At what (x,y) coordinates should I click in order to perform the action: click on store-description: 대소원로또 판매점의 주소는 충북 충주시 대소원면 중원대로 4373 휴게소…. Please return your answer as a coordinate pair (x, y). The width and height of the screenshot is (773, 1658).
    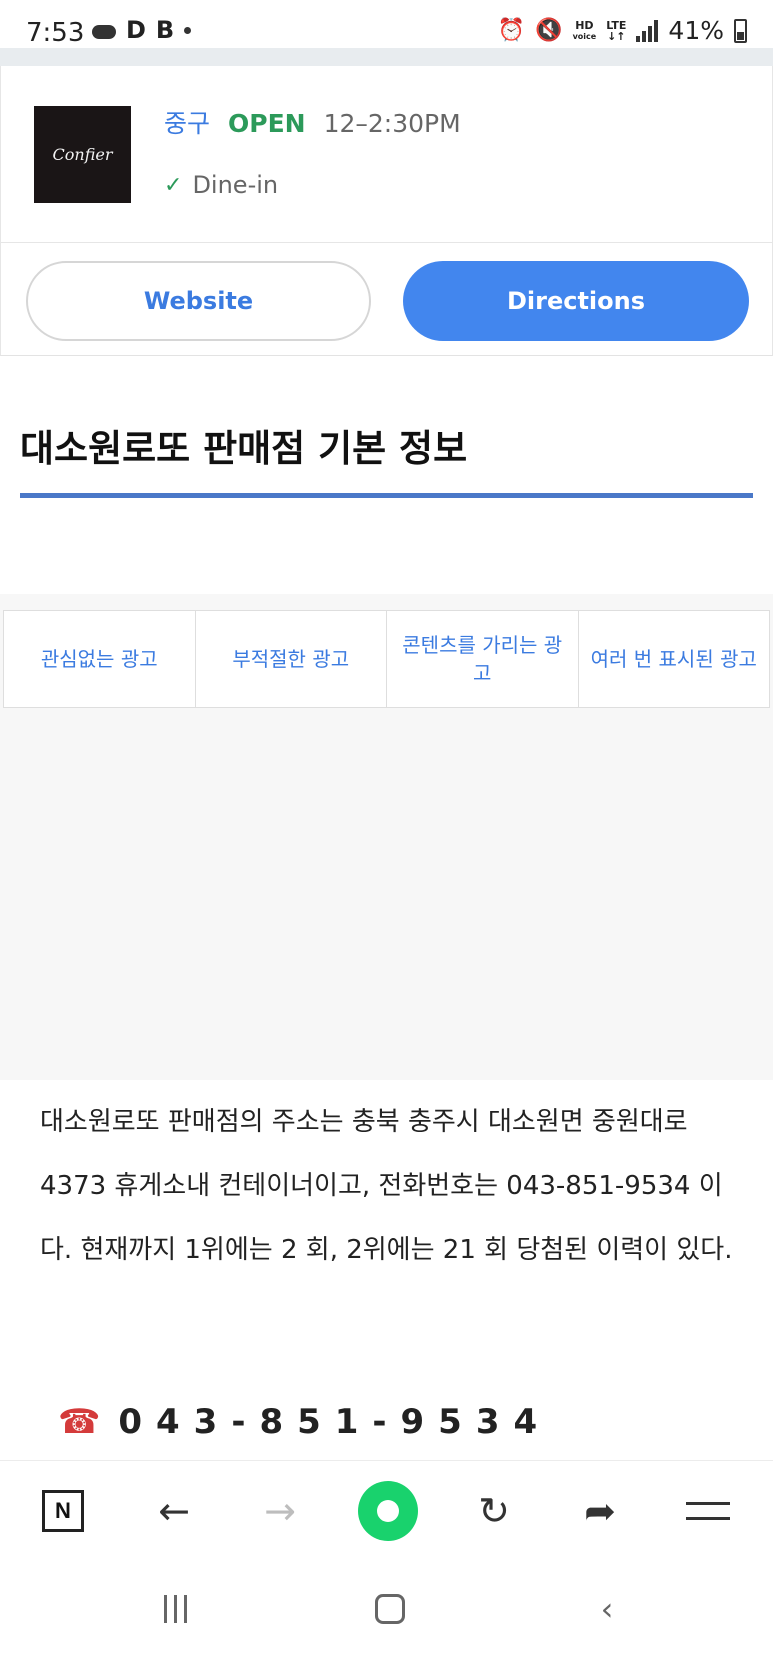
    Looking at the image, I should click on (386, 1186).